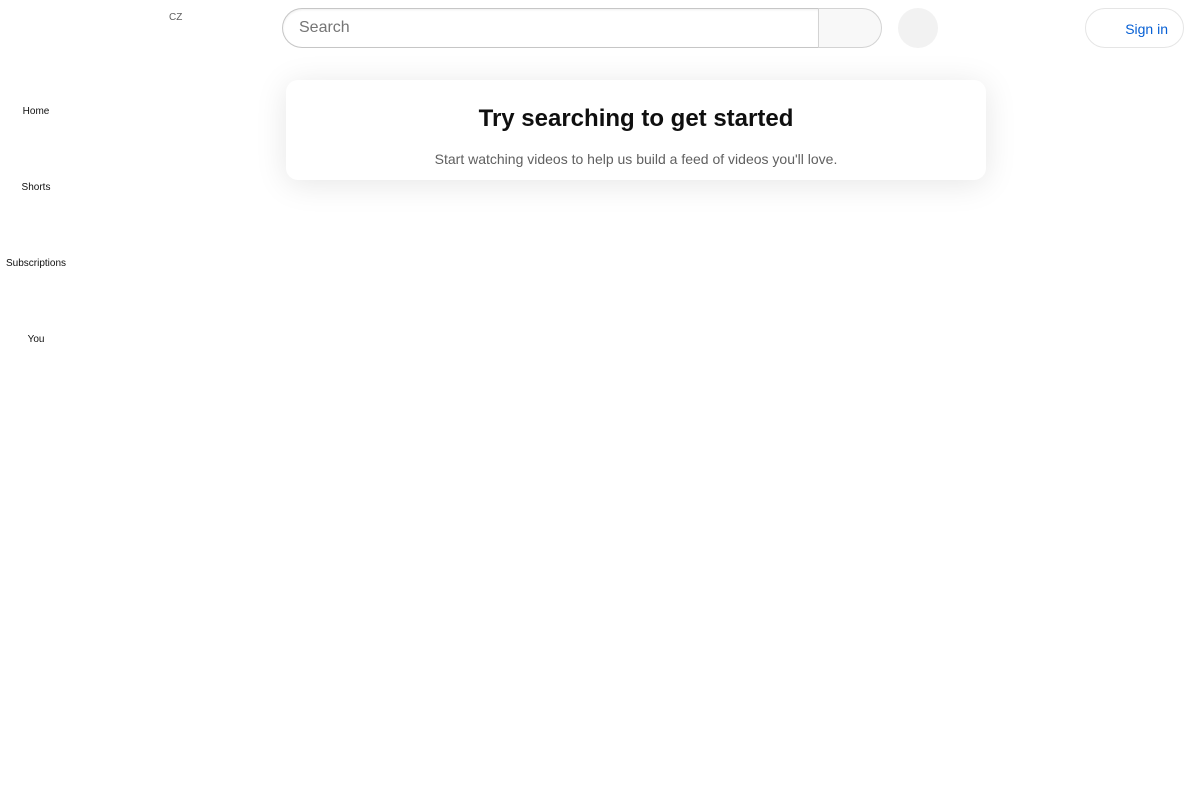 Image resolution: width=1200 pixels, height=800 pixels. I want to click on home-icon, so click(36, 84).